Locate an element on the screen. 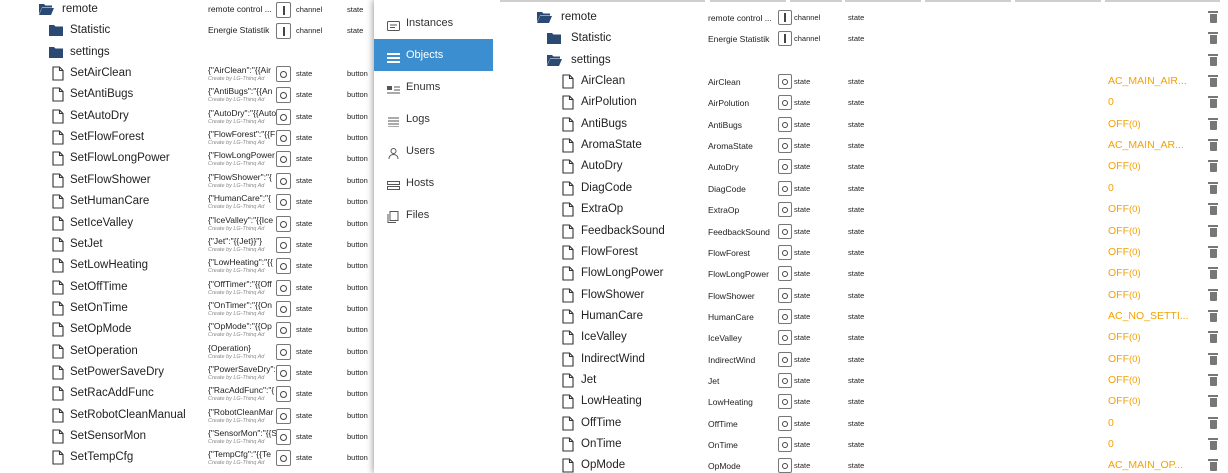  background-tree-row: remote remote control ... channel state is located at coordinates (200, 10).